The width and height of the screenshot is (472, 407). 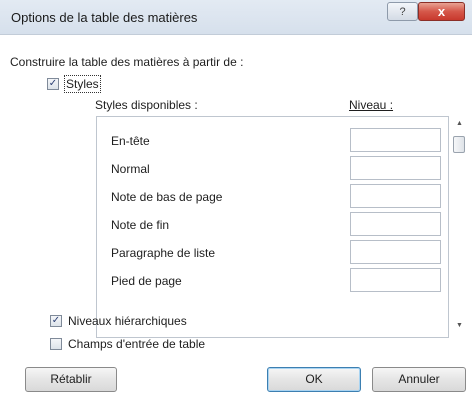 I want to click on styles-checkbox: ✓, so click(x=53, y=84).